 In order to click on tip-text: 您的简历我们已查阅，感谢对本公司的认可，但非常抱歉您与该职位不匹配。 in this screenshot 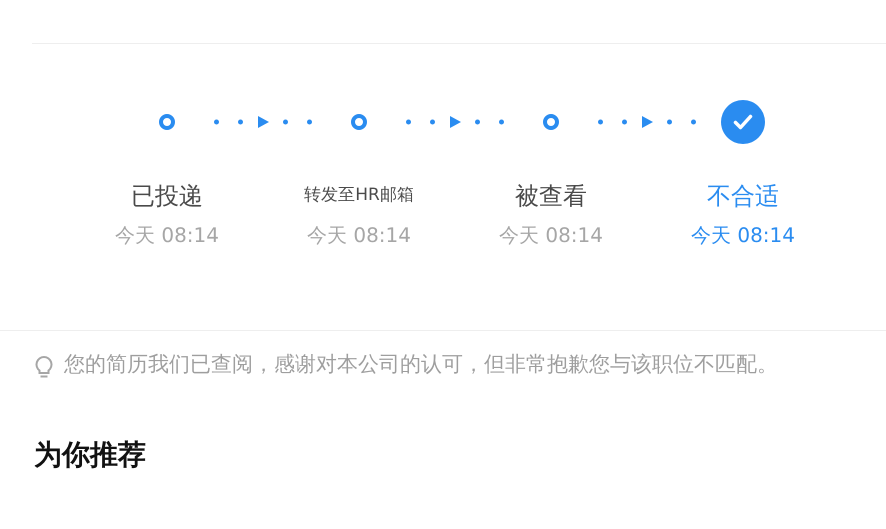, I will do `click(421, 364)`.